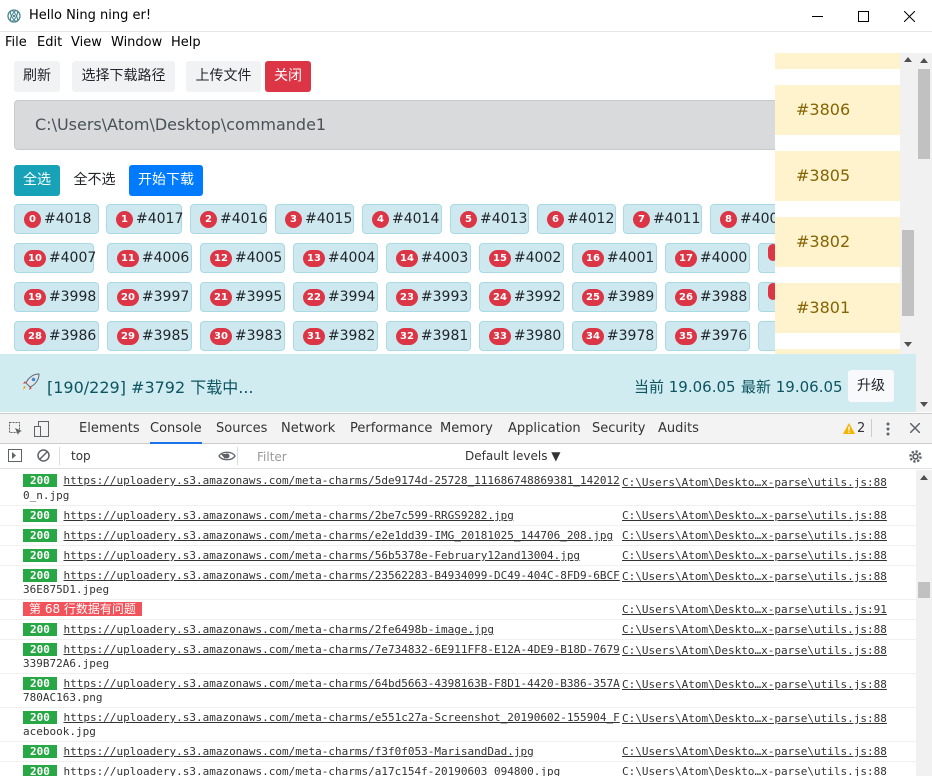  I want to click on upgrade-button: 升级, so click(871, 386).